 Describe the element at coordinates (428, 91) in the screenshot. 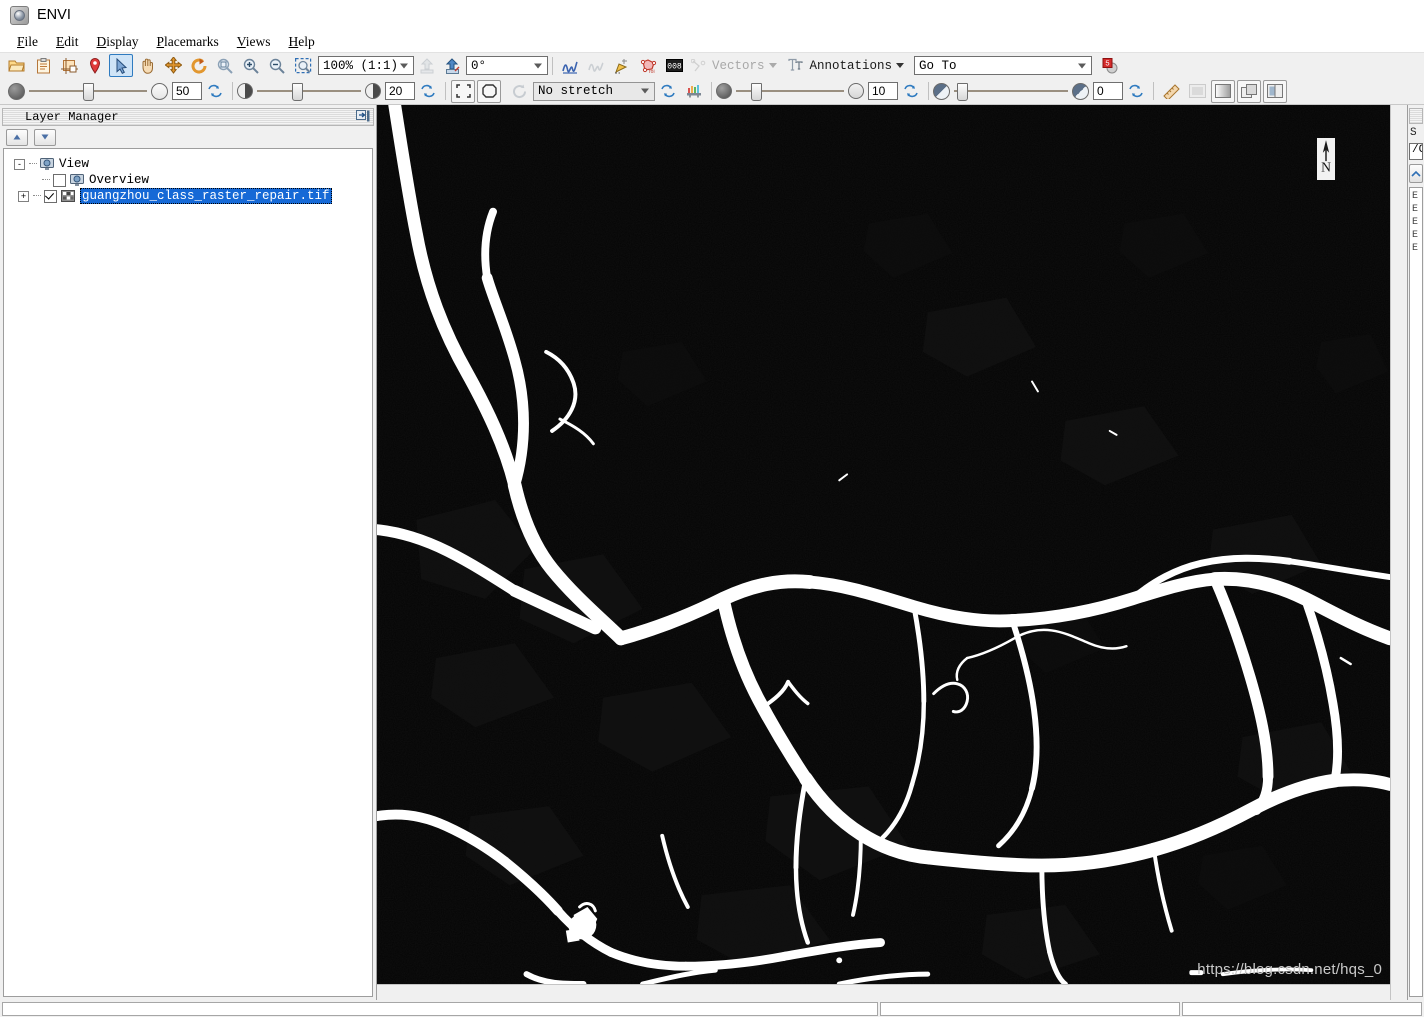

I see `reset-brightness-icon` at that location.